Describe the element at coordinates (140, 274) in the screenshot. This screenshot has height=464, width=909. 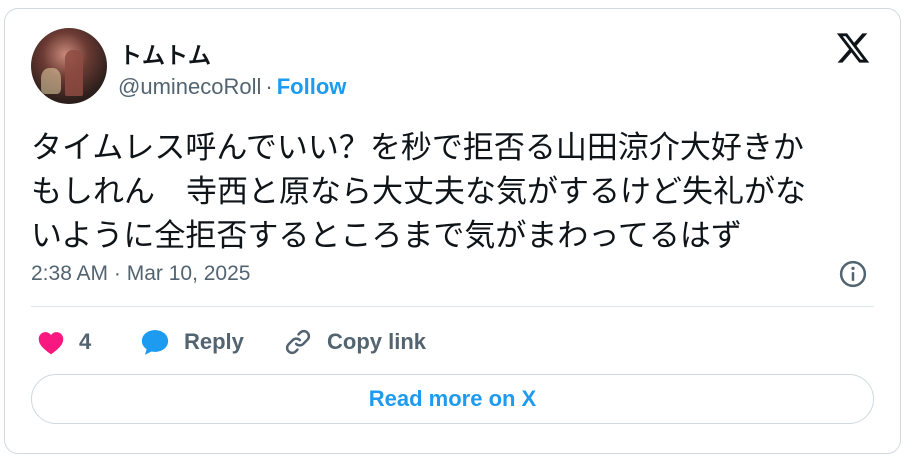
I see `timestamp: 2:38 AM · Mar 10, 2025` at that location.